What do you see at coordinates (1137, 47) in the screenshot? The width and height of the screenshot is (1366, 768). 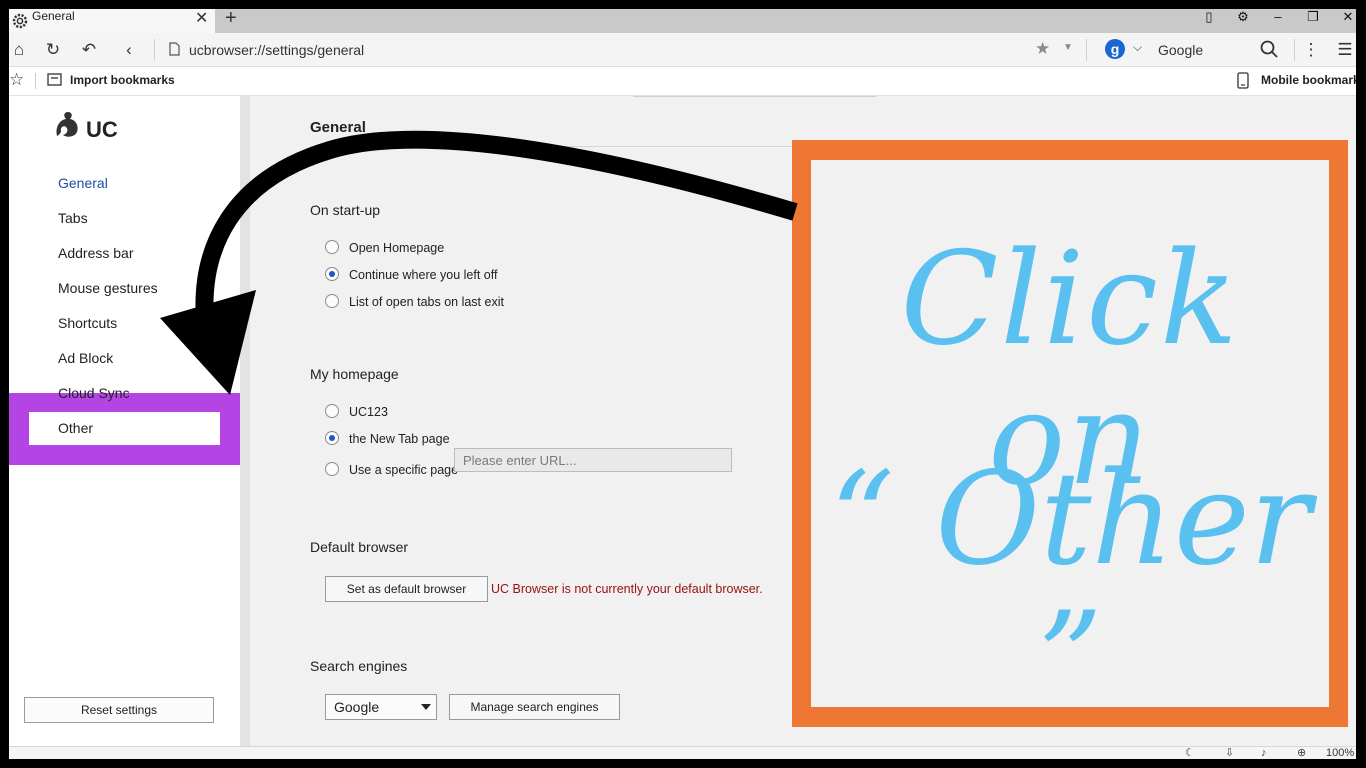 I see `chevron-down-icon: ⌵` at bounding box center [1137, 47].